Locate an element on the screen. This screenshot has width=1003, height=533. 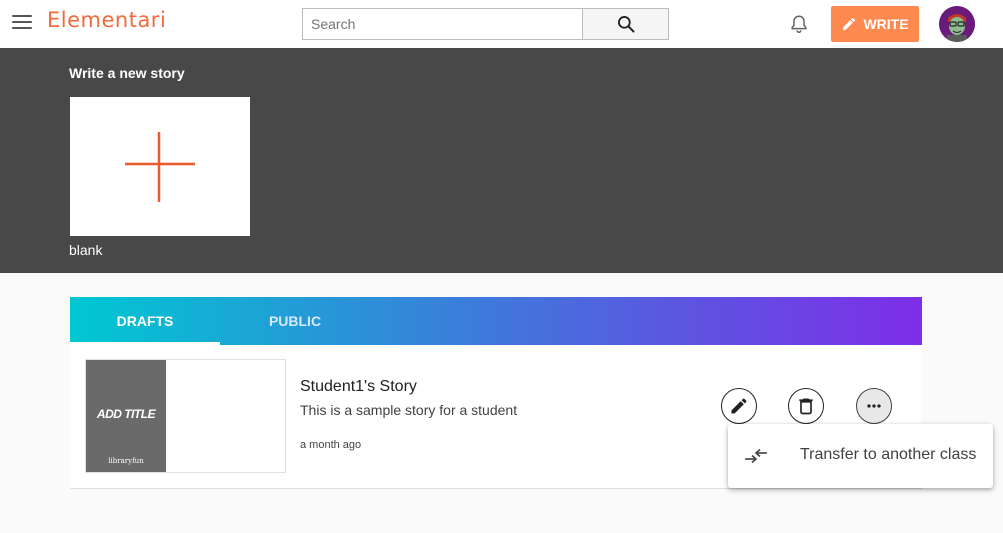
menu-icon is located at coordinates (22, 24).